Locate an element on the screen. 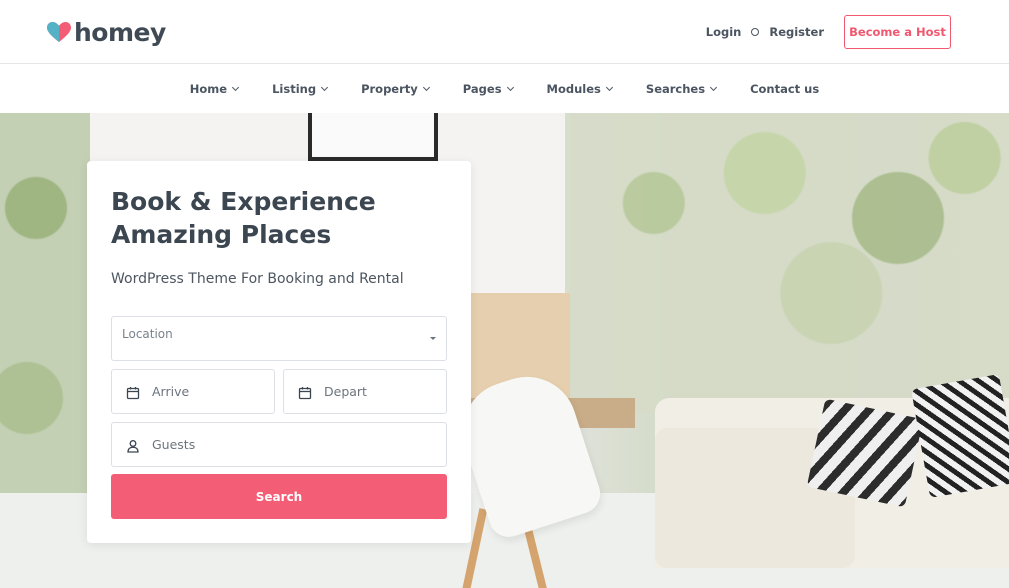 The width and height of the screenshot is (1009, 588). nav-item-label: Pages is located at coordinates (482, 89).